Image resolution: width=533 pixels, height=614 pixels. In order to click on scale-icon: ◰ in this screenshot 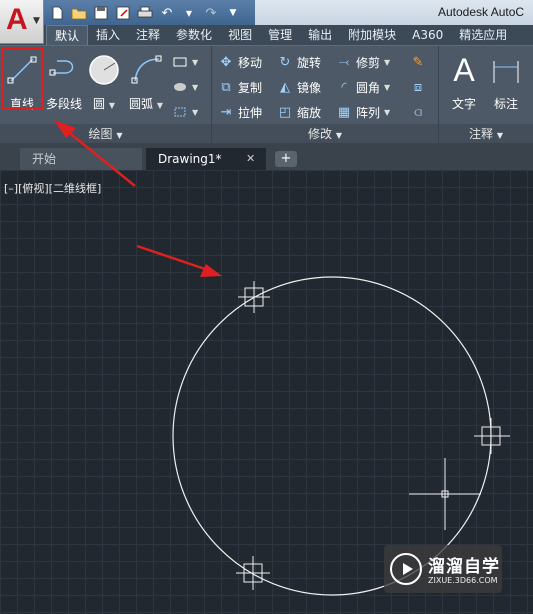, I will do `click(285, 112)`.